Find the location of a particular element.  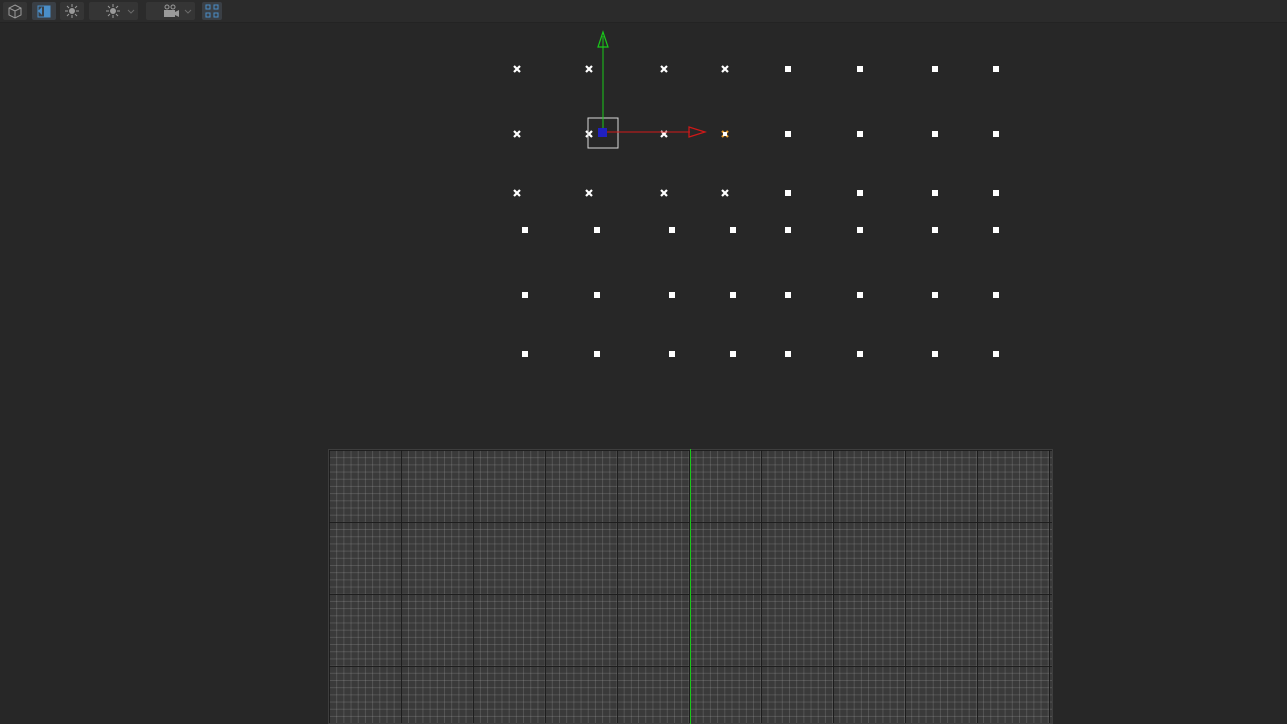

gizmo-x-arrow-icon is located at coordinates (698, 132).